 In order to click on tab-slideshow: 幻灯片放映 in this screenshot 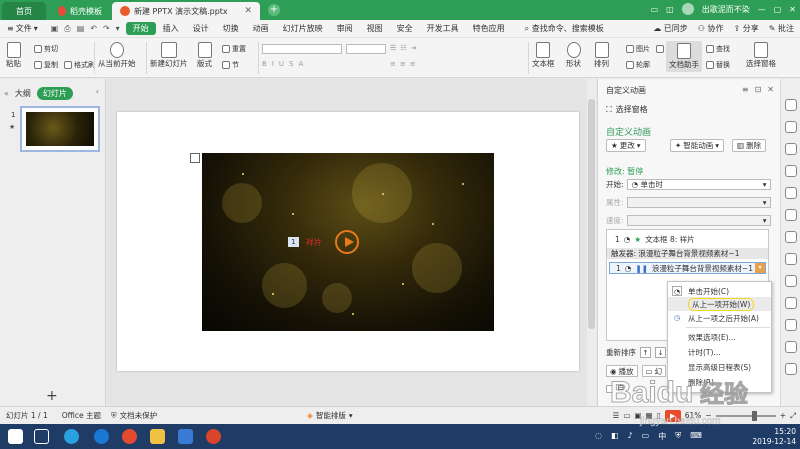, I will do `click(303, 28)`.